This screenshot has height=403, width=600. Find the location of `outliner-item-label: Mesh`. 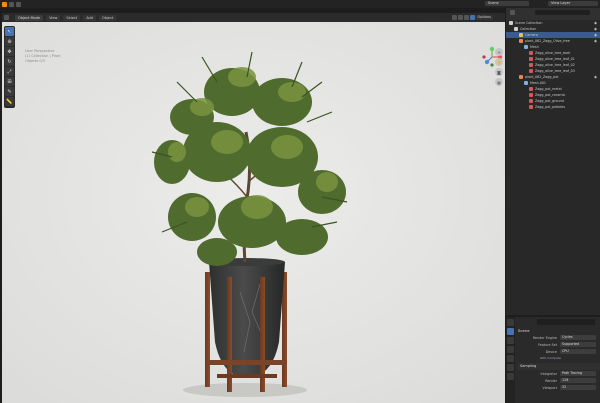

outliner-item-label: Mesh is located at coordinates (534, 47).